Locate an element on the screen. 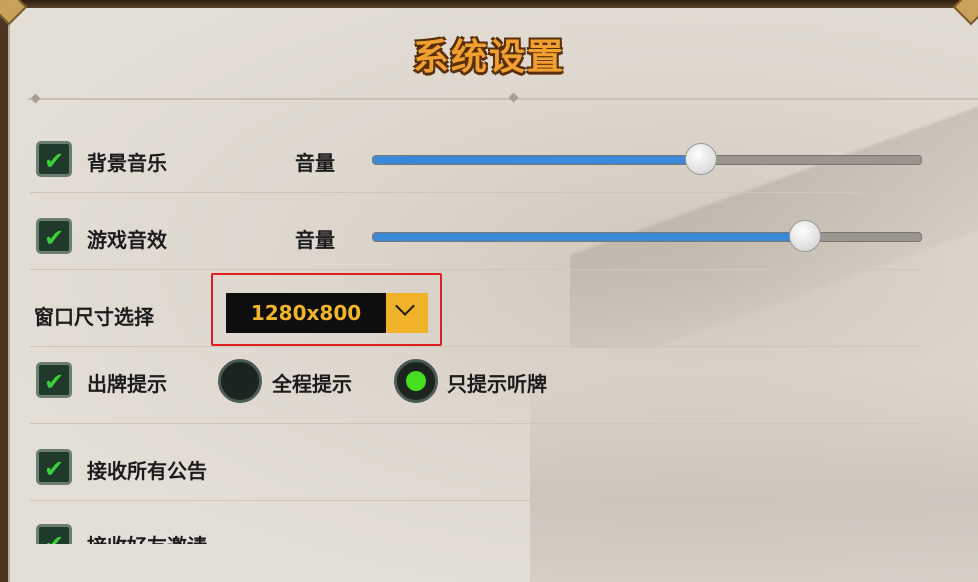 This screenshot has width=978, height=582. bgm-checkbox: ✔ is located at coordinates (54, 159).